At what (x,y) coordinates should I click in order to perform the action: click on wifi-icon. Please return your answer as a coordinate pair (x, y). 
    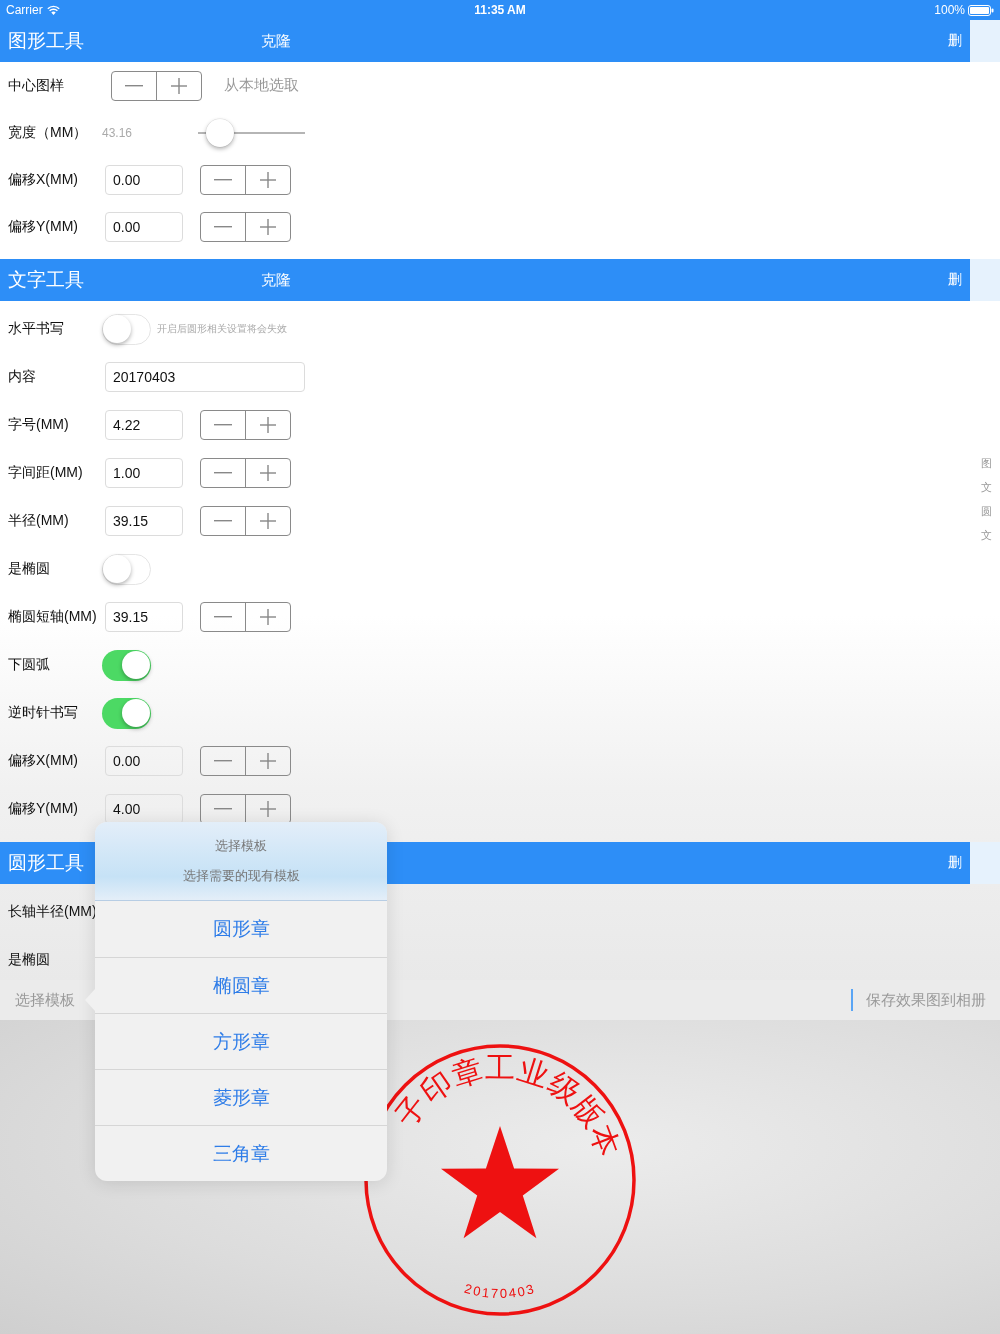
    Looking at the image, I should click on (53, 10).